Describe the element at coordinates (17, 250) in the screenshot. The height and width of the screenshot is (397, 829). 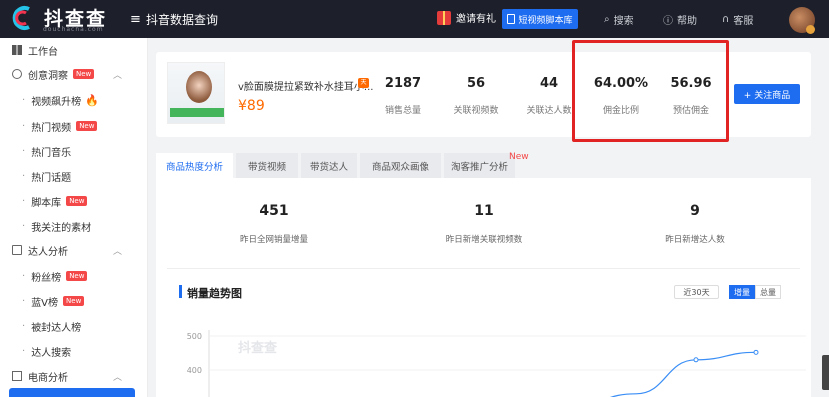
I see `chart-icon` at that location.